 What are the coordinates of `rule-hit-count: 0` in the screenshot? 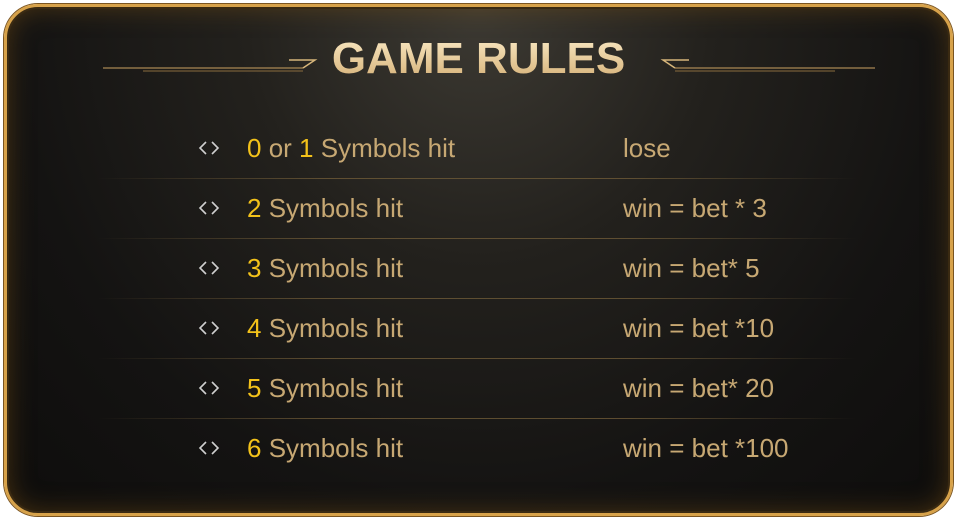 It's located at (254, 148).